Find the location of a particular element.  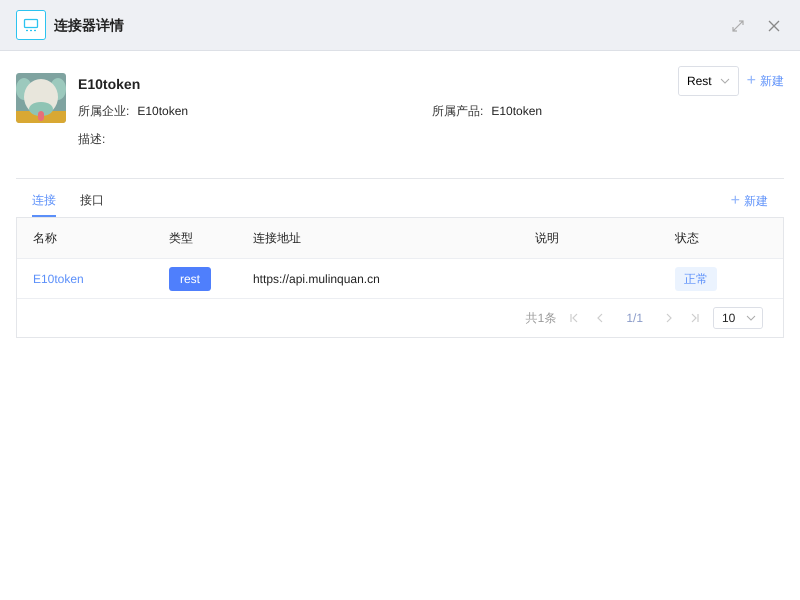

type-tag: rest is located at coordinates (190, 278).